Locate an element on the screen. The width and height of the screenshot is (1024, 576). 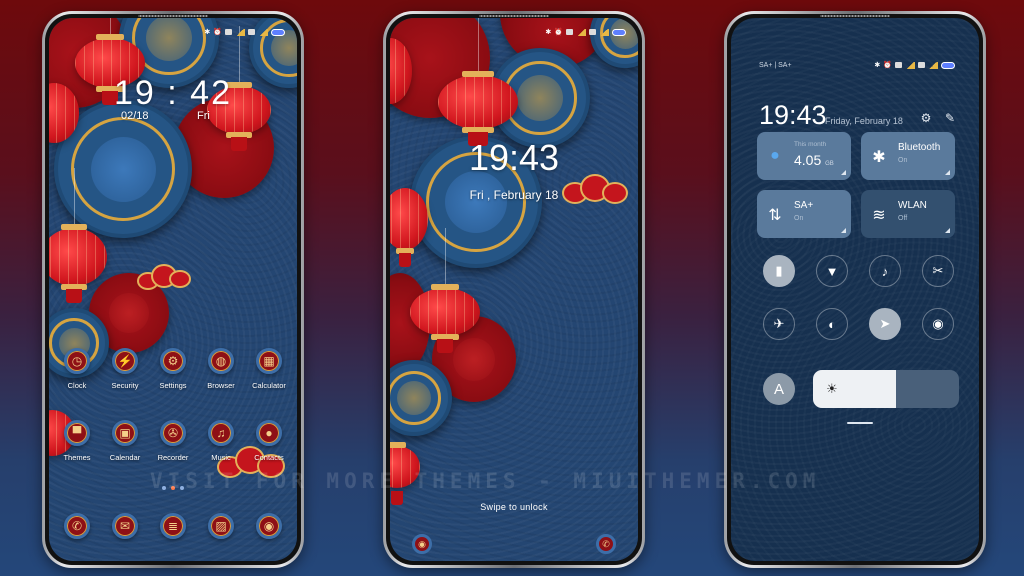
flashlight-icon: ▼ is located at coordinates (832, 271).